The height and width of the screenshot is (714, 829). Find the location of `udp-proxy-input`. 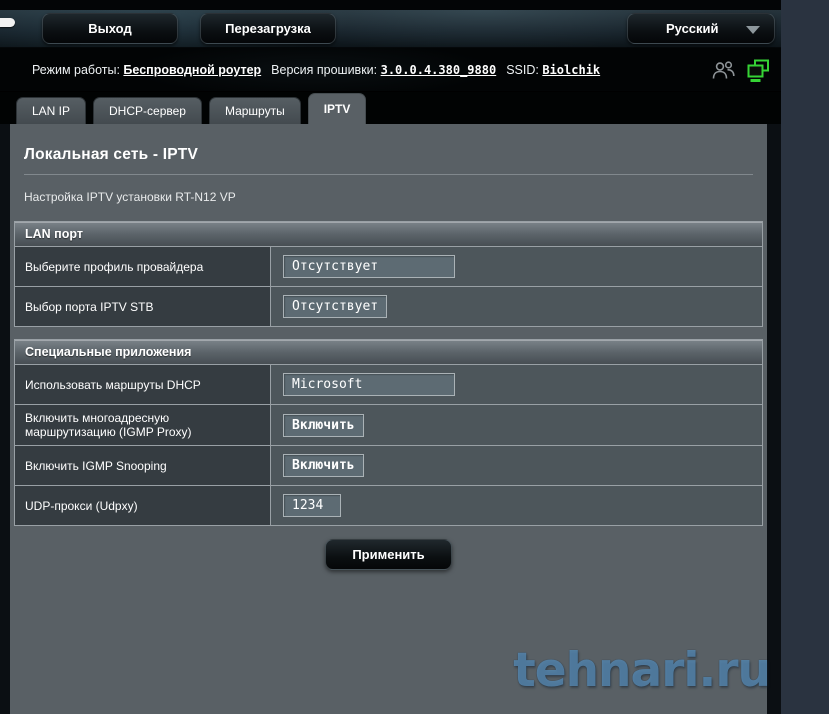

udp-proxy-input is located at coordinates (312, 505).